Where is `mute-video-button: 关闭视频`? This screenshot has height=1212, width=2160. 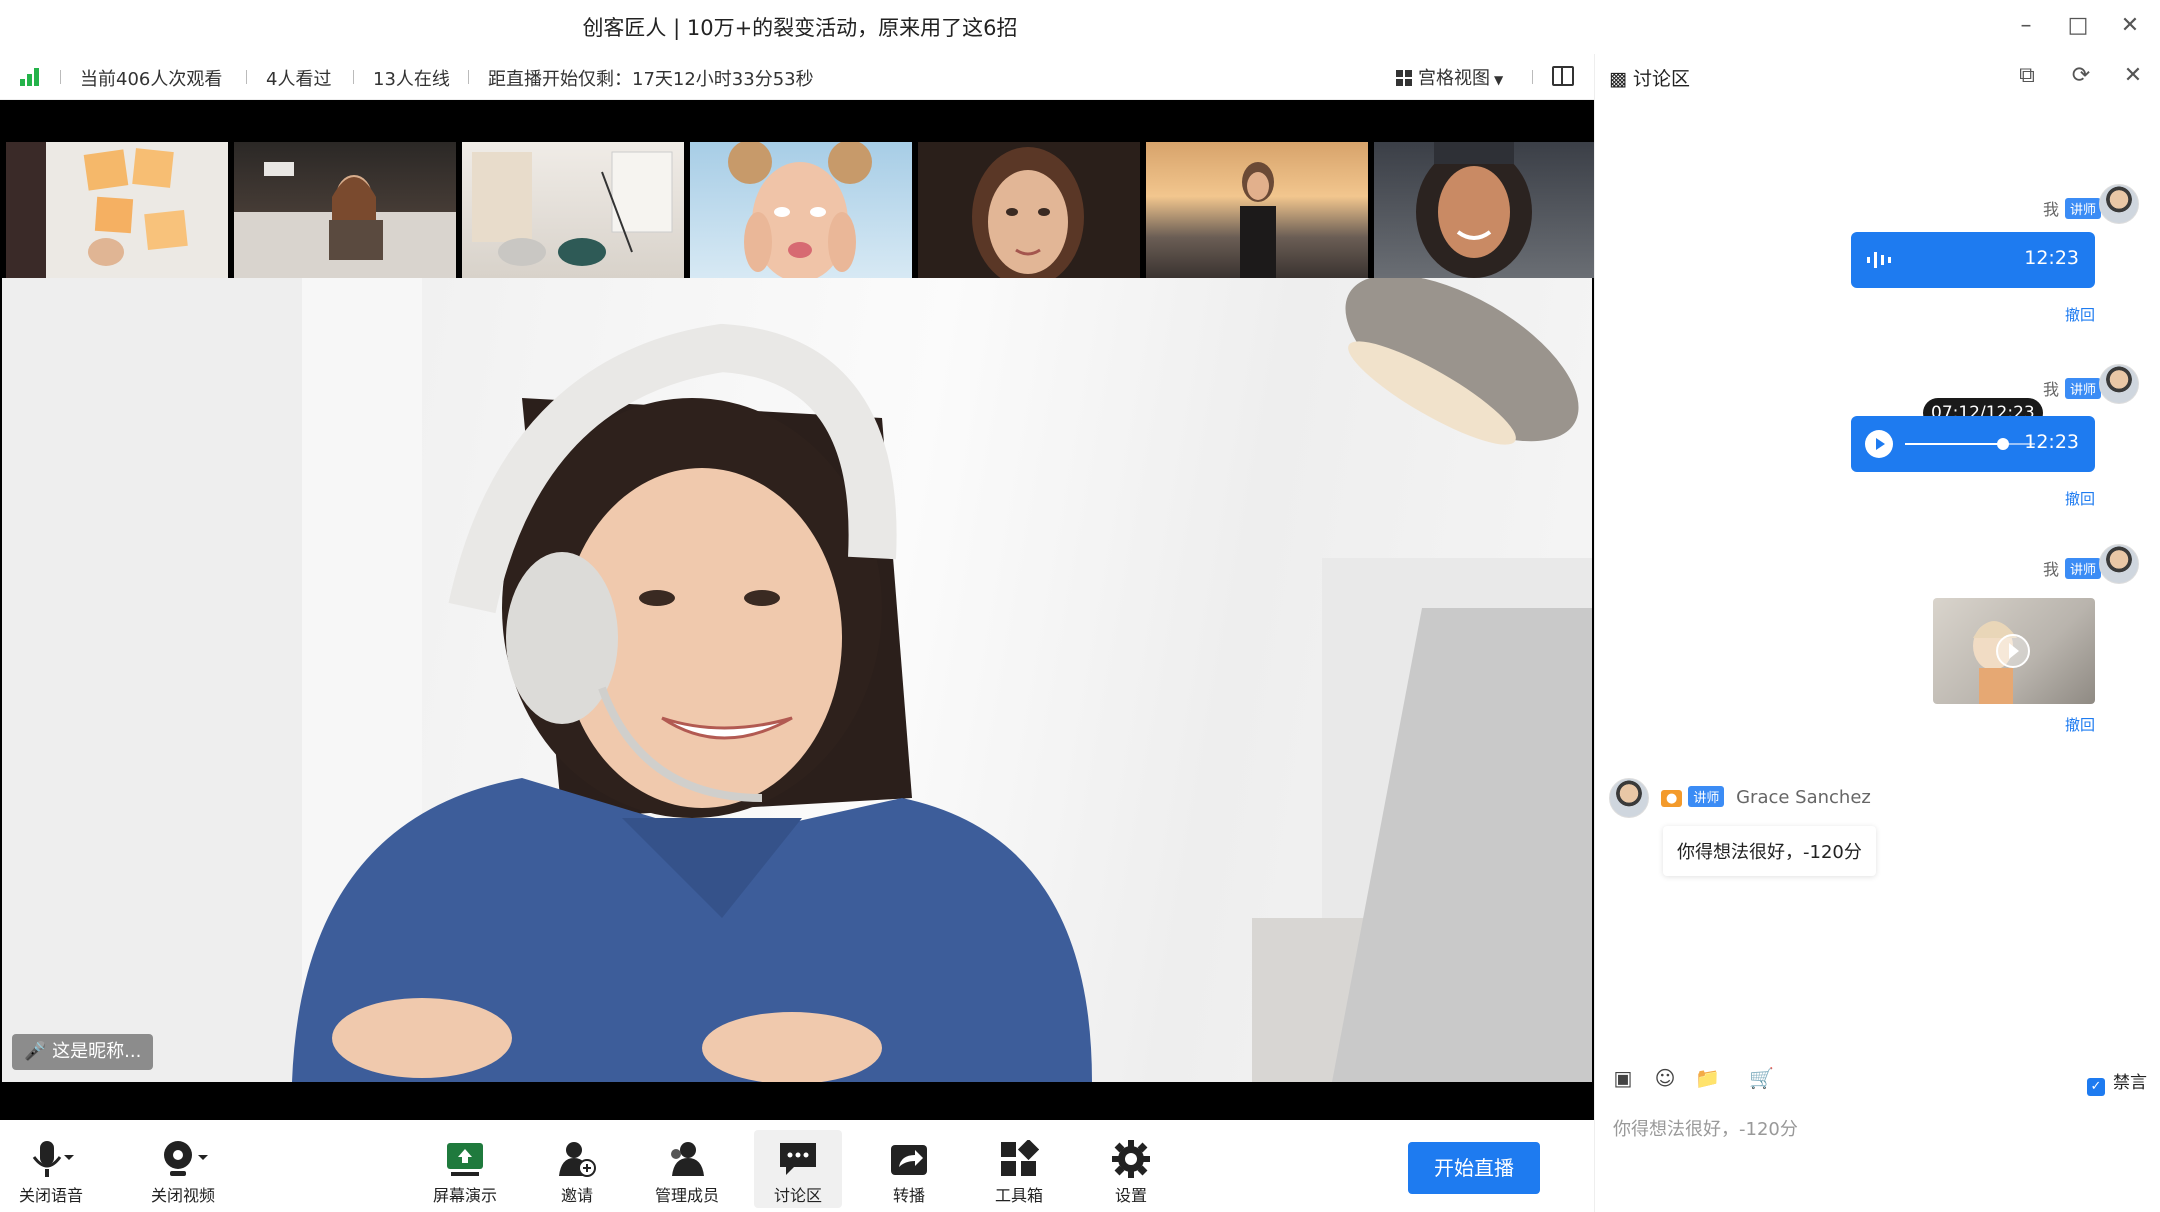
mute-video-button: 关闭视频 is located at coordinates (183, 1172).